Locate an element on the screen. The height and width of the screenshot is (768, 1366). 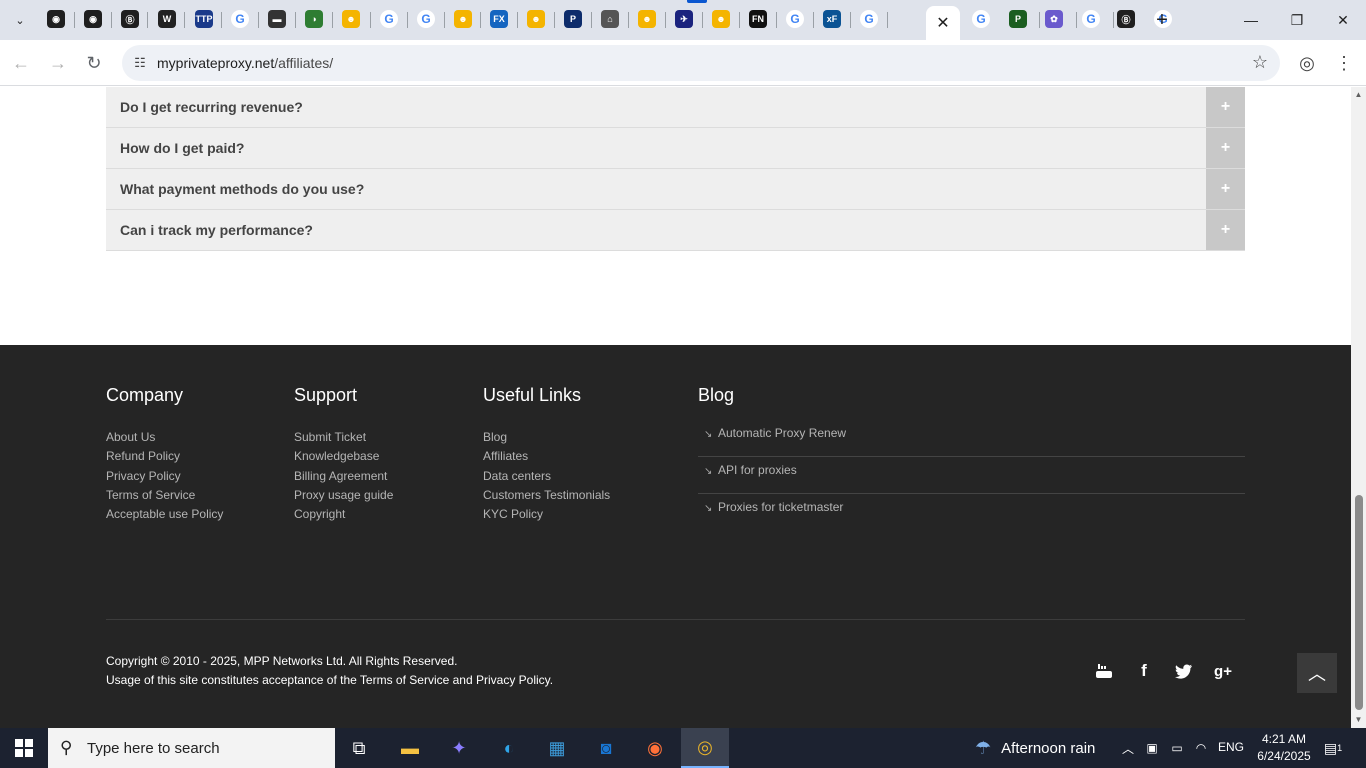
menu-icon: ⋮ is located at coordinates (1344, 63).